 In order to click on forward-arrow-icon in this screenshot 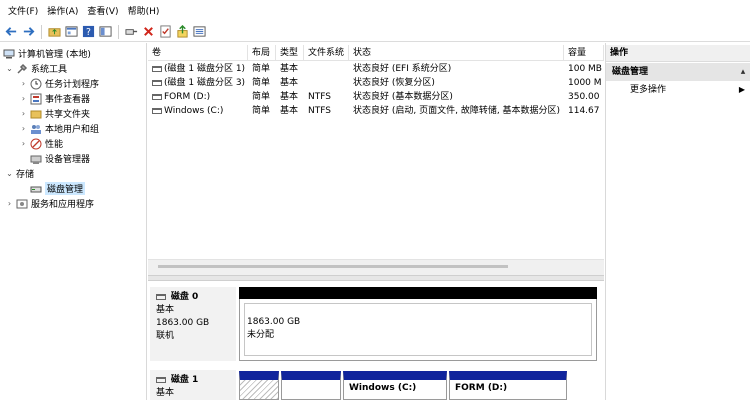, I will do `click(28, 31)`.